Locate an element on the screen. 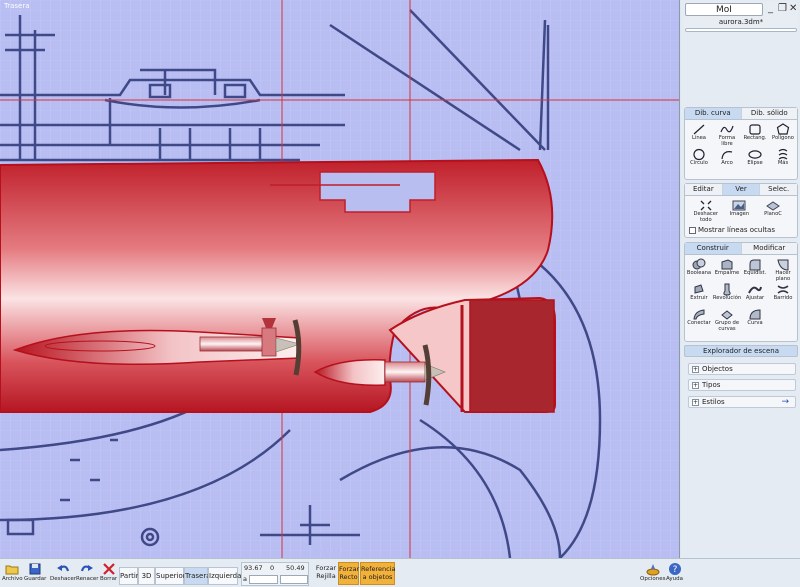 Image resolution: width=800 pixels, height=587 pixels. tab-view: Ver is located at coordinates (741, 189).